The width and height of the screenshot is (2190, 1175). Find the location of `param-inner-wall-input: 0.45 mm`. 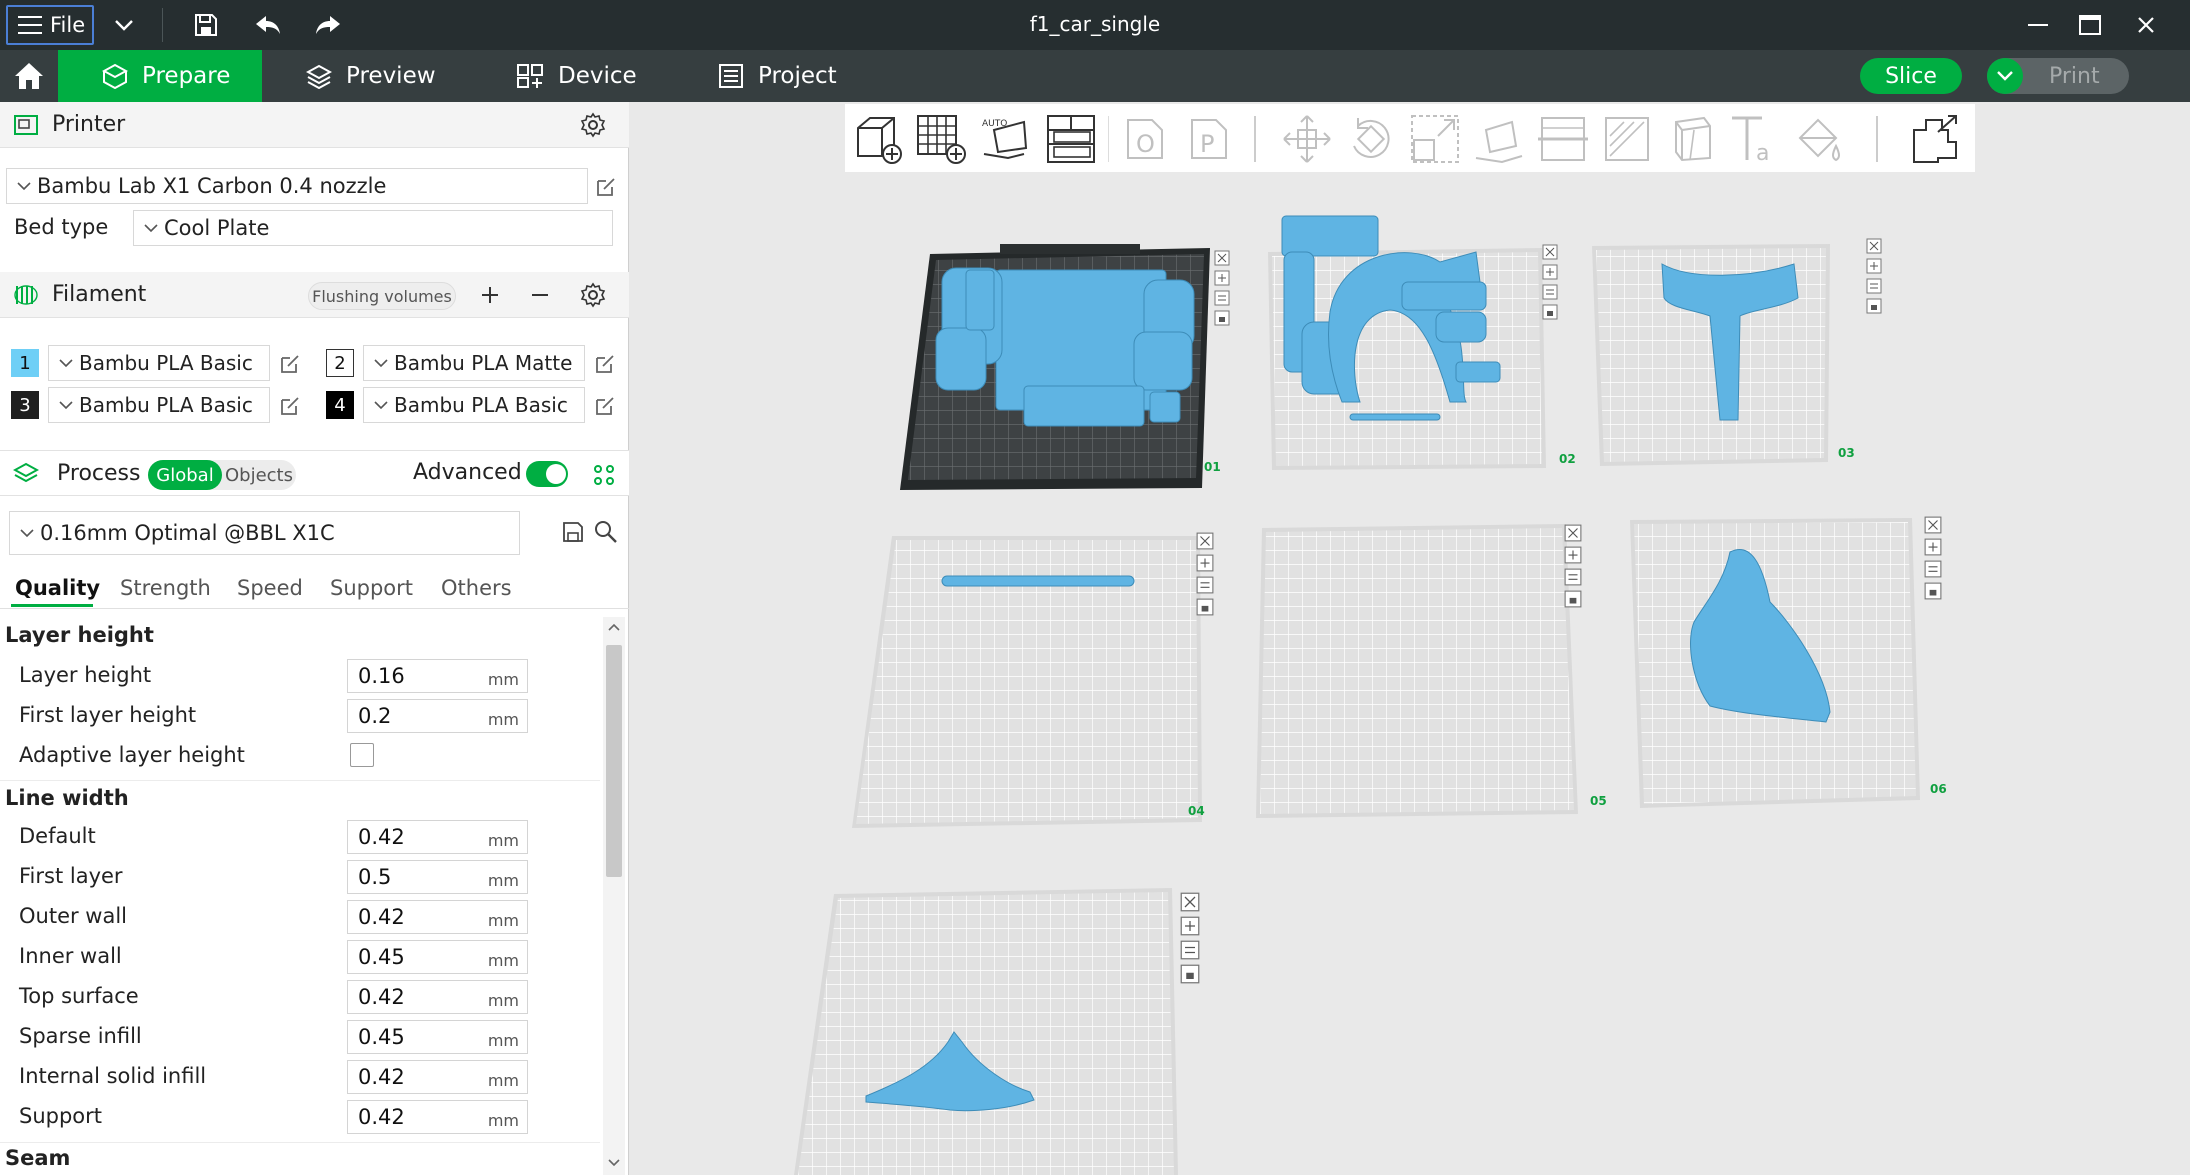

param-inner-wall-input: 0.45 mm is located at coordinates (437, 957).